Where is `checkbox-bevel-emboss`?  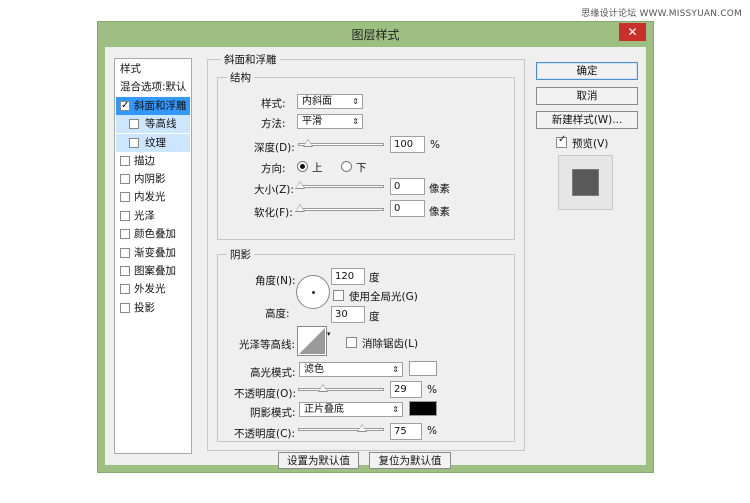 checkbox-bevel-emboss is located at coordinates (125, 106).